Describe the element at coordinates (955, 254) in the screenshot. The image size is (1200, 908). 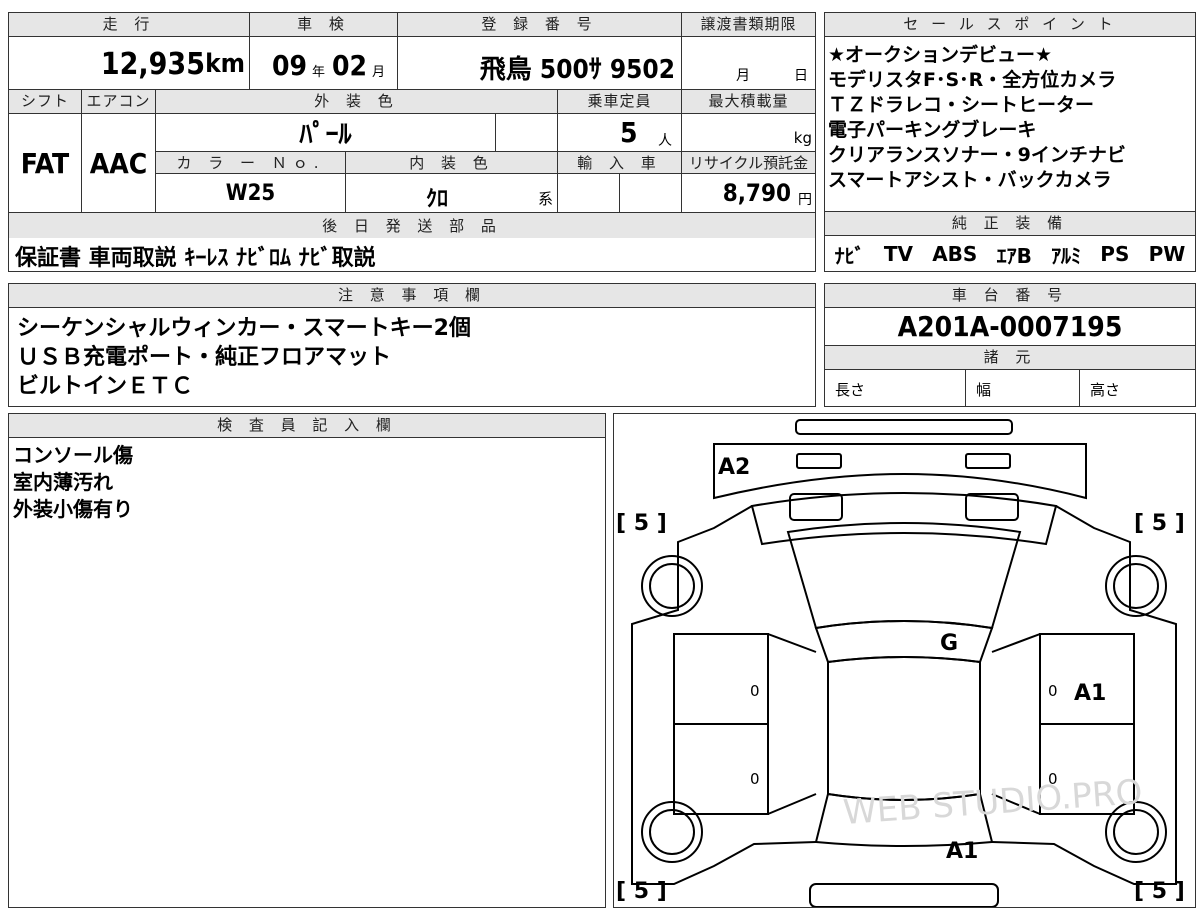
I see `equipment-item-abs: ABS` at that location.